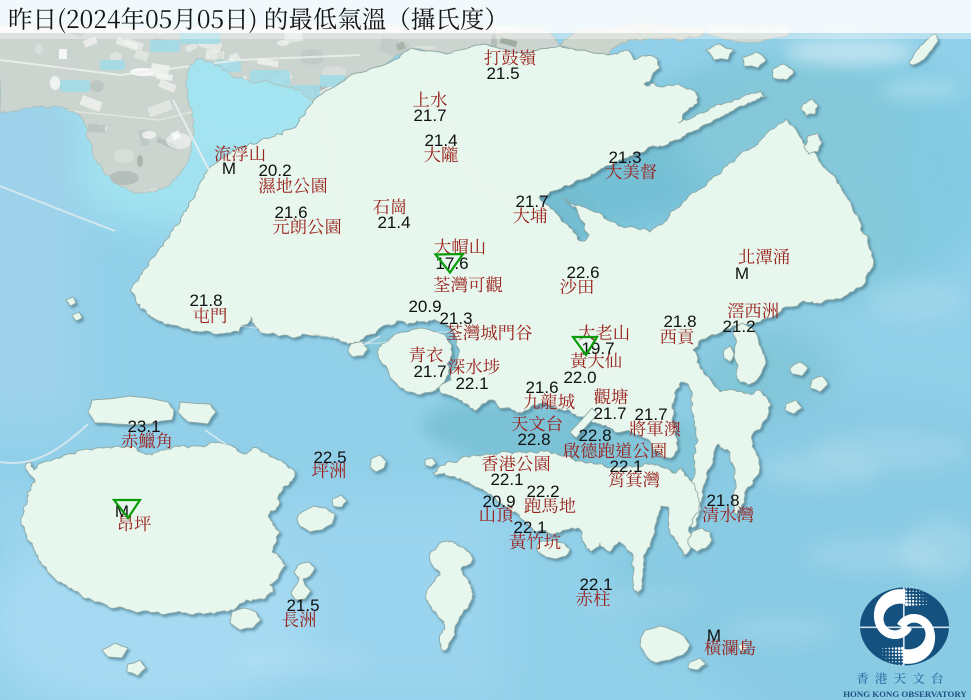 The height and width of the screenshot is (700, 971). What do you see at coordinates (905, 694) in the screenshot?
I see `svg-text: HONG KONG OBSERVATORY` at bounding box center [905, 694].